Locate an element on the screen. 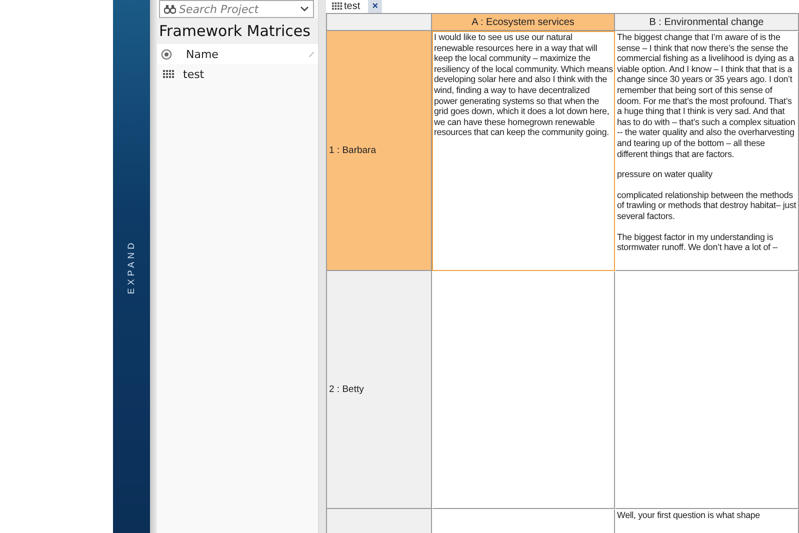 Image resolution: width=799 pixels, height=533 pixels. matrix-cell: Well, your first question is what shape is located at coordinates (707, 521).